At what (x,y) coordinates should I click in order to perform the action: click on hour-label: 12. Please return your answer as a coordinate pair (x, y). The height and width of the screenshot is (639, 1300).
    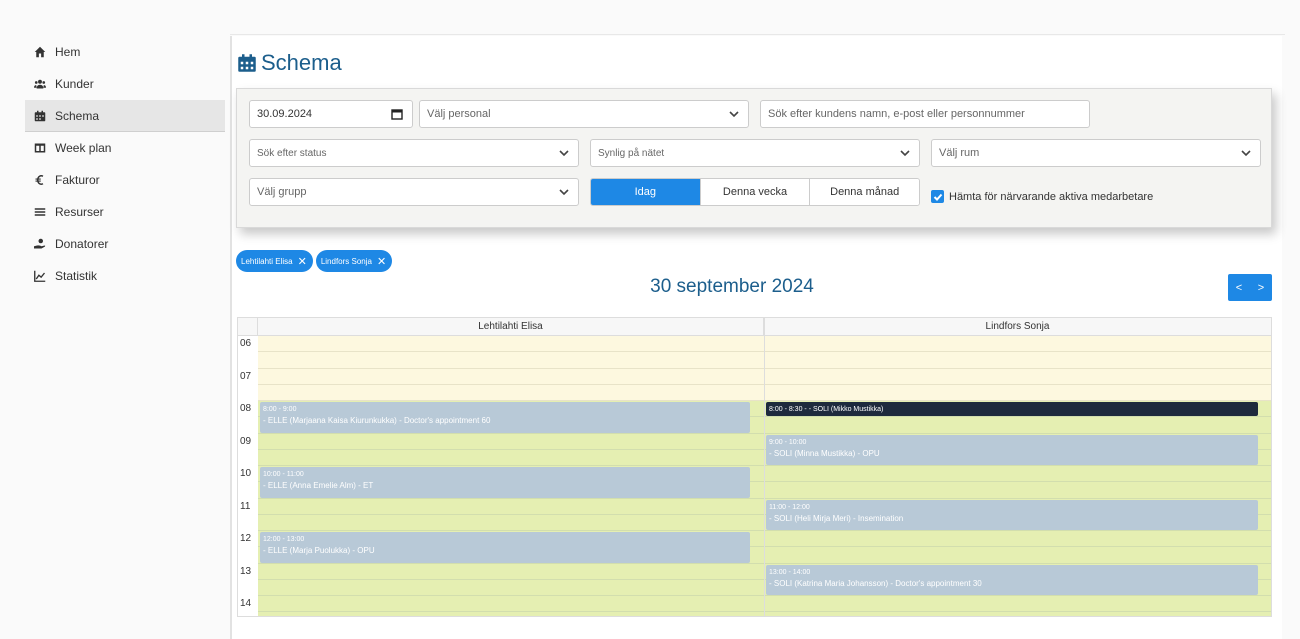
    Looking at the image, I should click on (246, 538).